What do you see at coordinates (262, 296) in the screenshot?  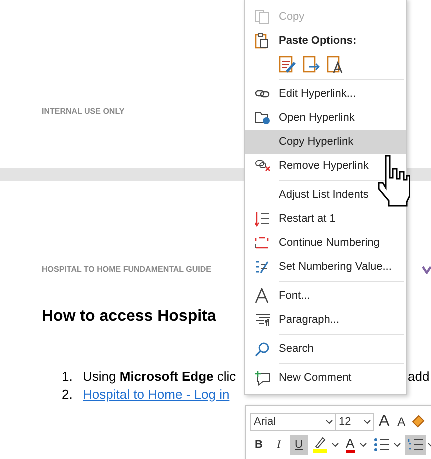 I see `font-icon` at bounding box center [262, 296].